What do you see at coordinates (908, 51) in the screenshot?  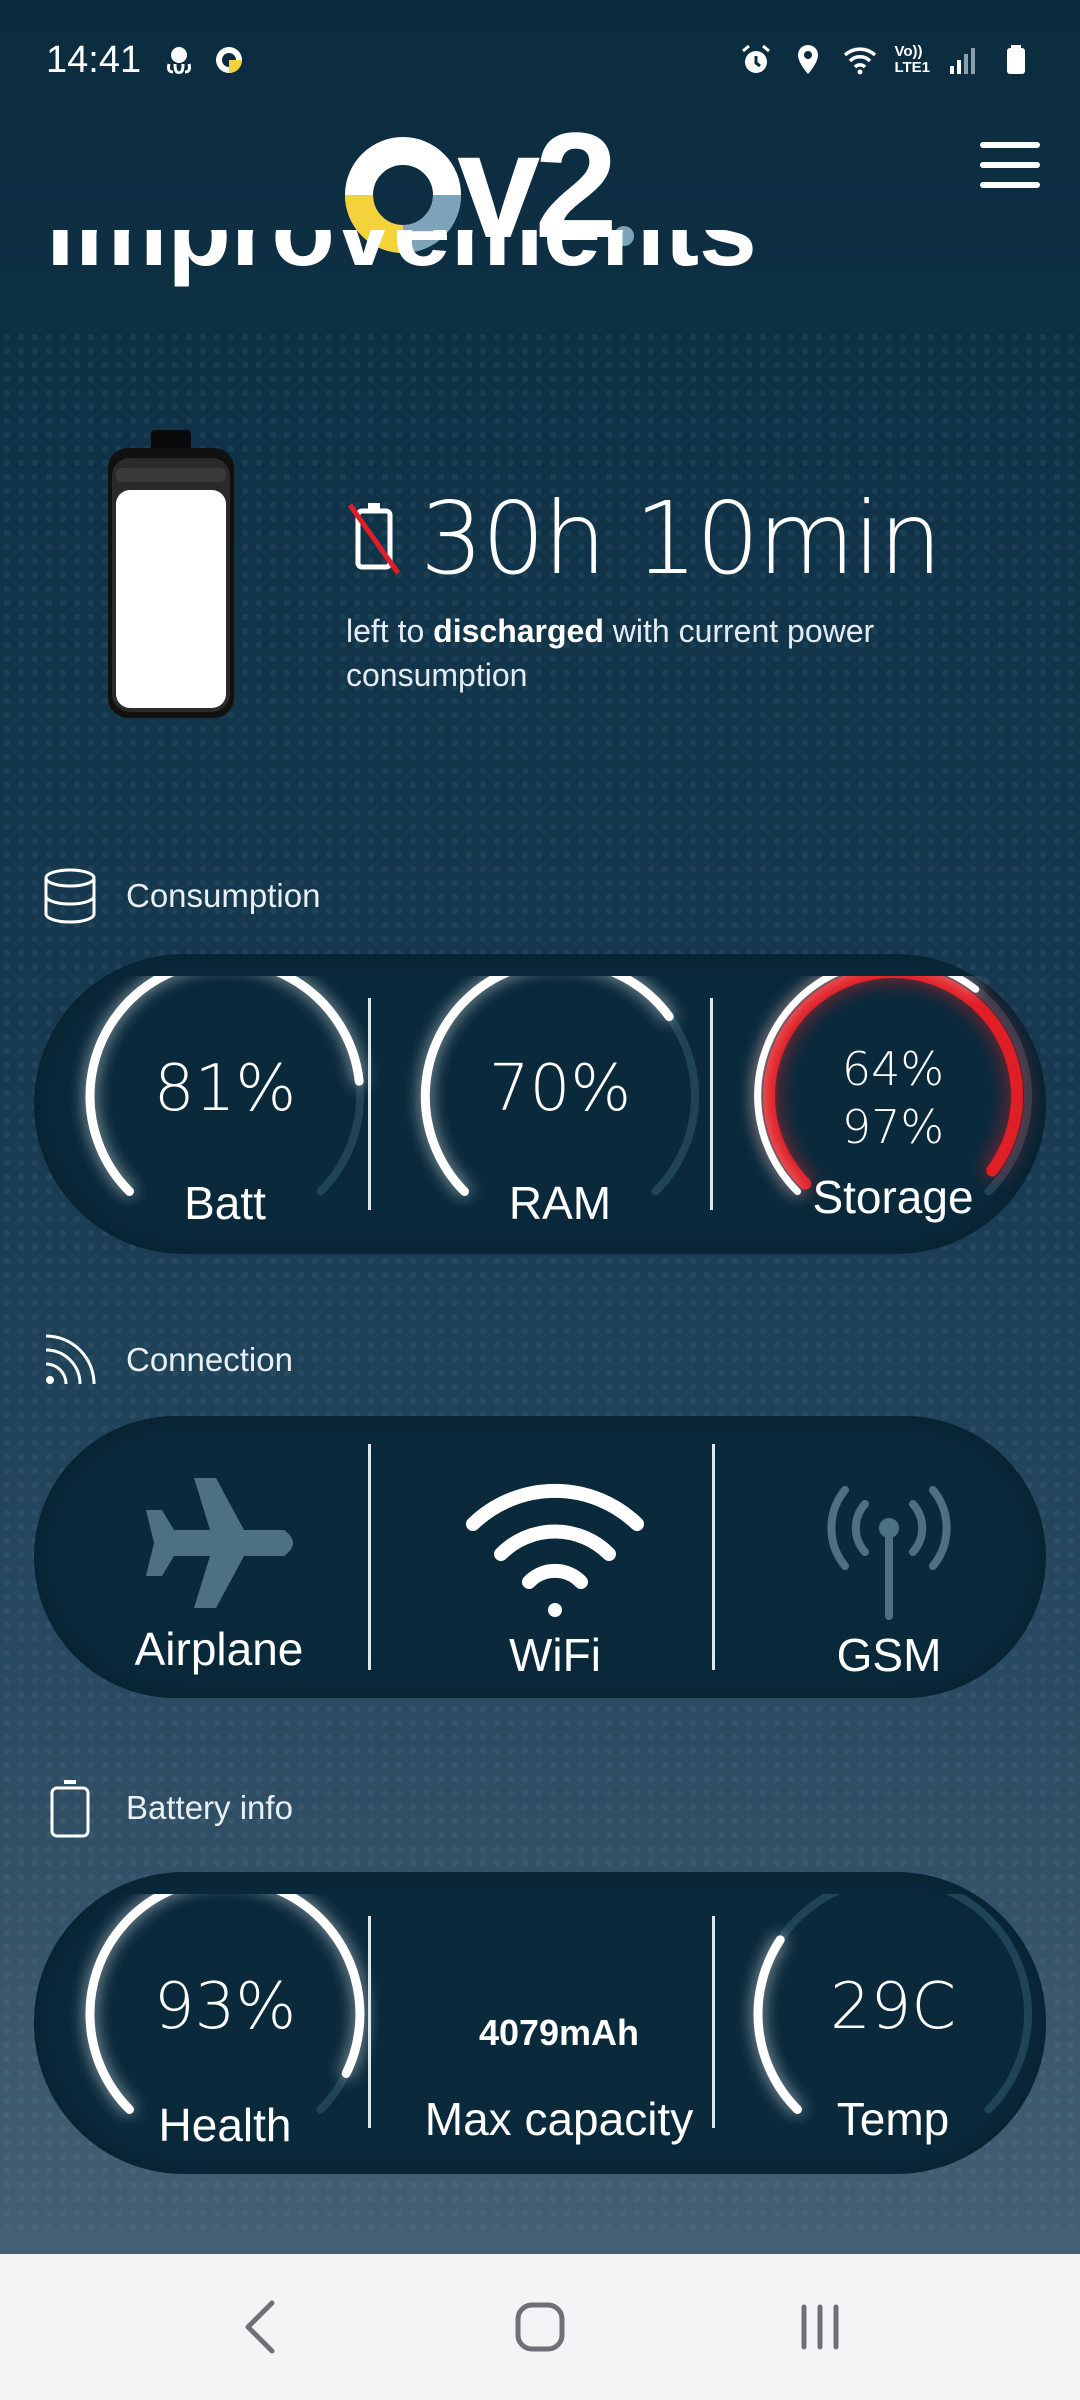 I see `volte-label: Vo))` at bounding box center [908, 51].